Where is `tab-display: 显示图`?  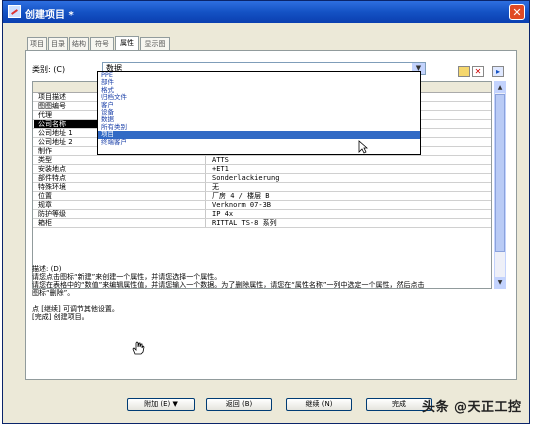 tab-display: 显示图 is located at coordinates (155, 43).